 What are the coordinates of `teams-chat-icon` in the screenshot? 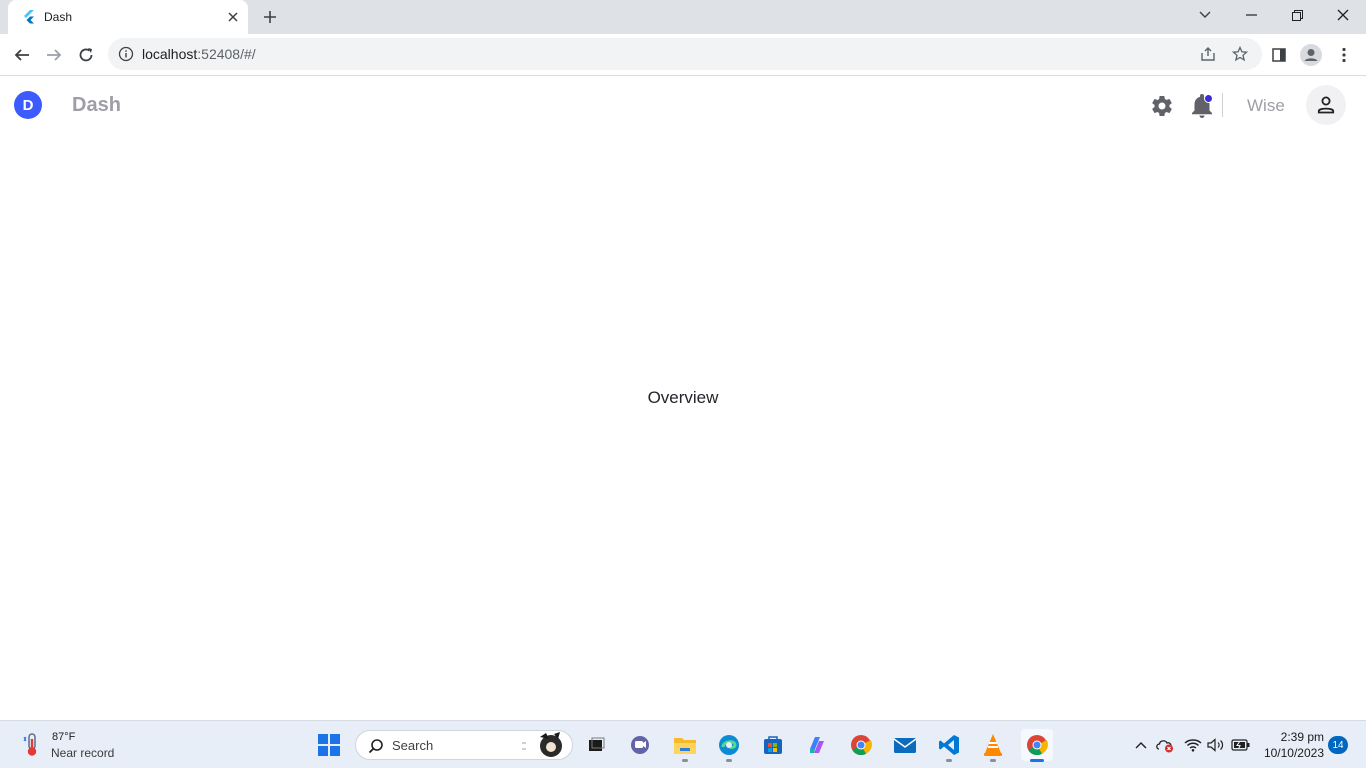 It's located at (640, 745).